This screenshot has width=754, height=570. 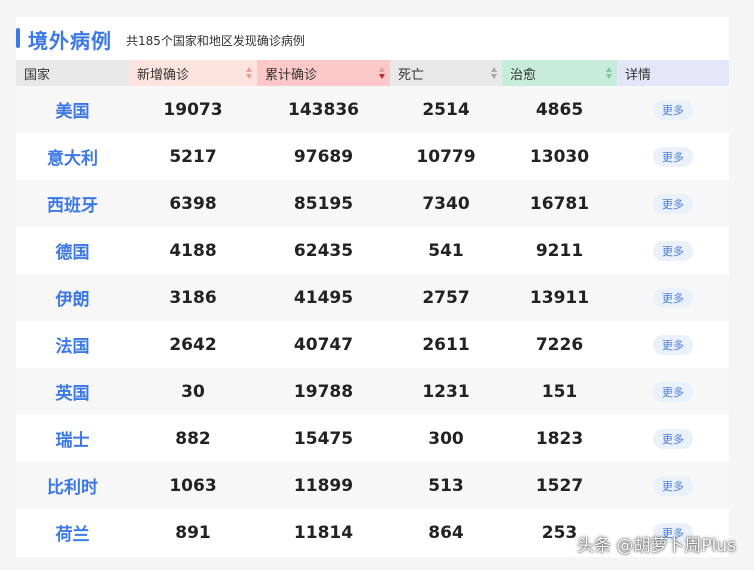 I want to click on cell-cured: 16781, so click(x=559, y=203).